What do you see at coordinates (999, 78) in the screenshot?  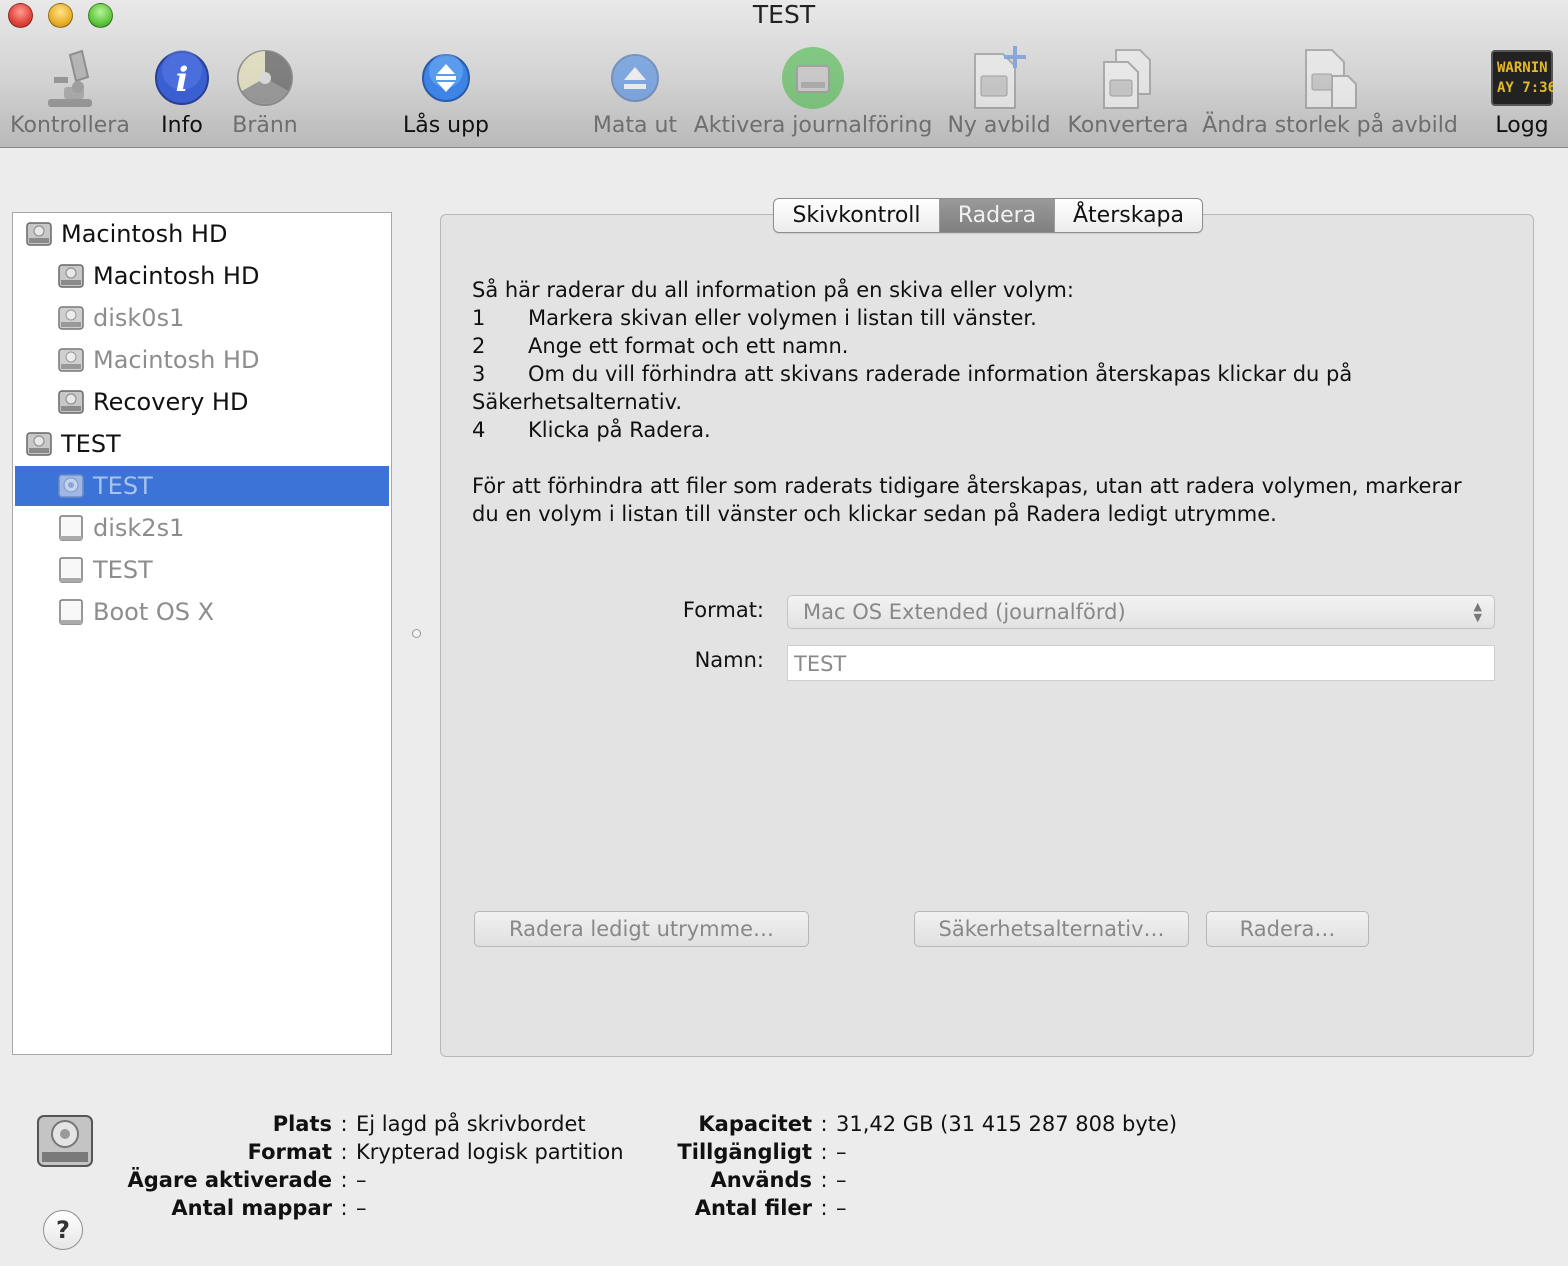 I see `new-image-document-icon` at bounding box center [999, 78].